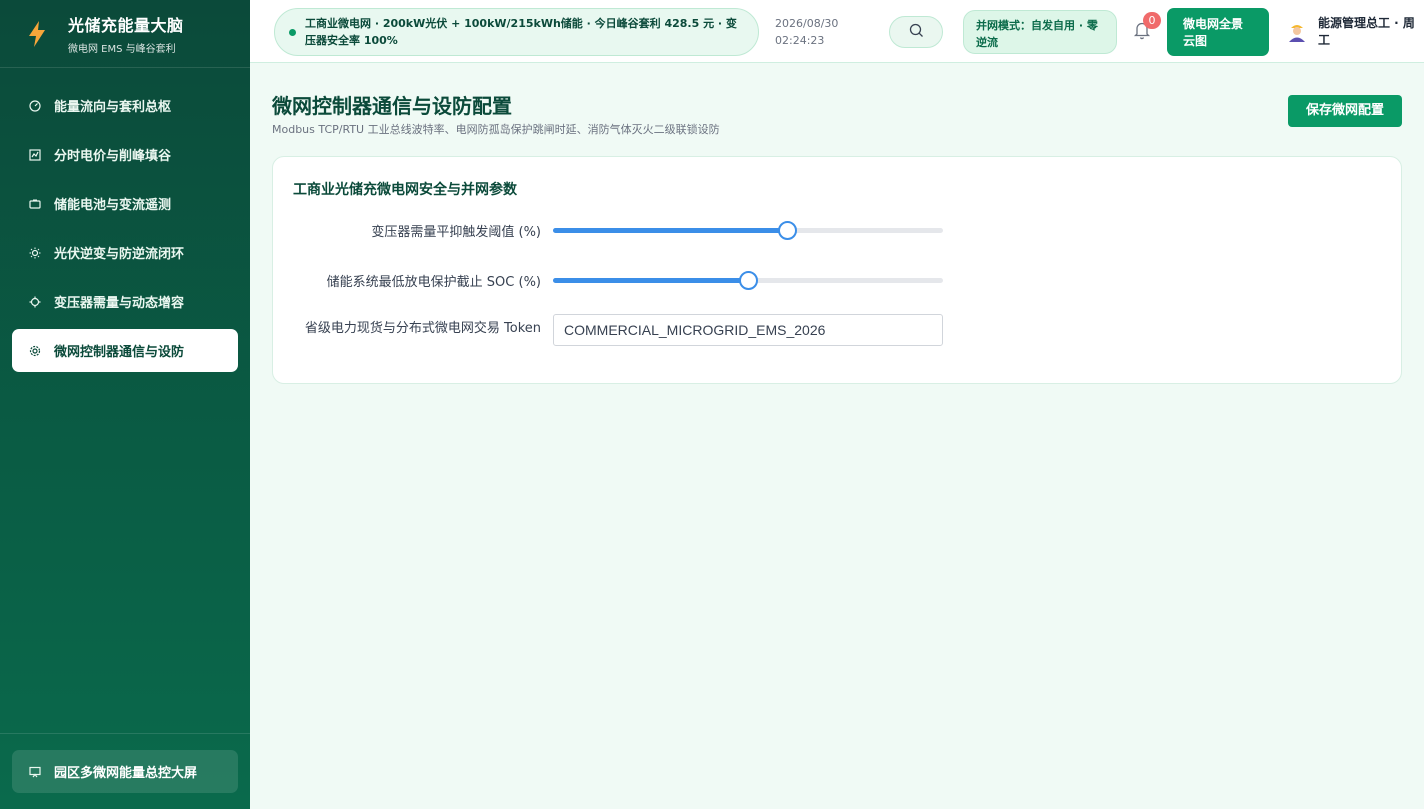 This screenshot has width=1424, height=809. What do you see at coordinates (748, 330) in the screenshot?
I see `trade-token-input` at bounding box center [748, 330].